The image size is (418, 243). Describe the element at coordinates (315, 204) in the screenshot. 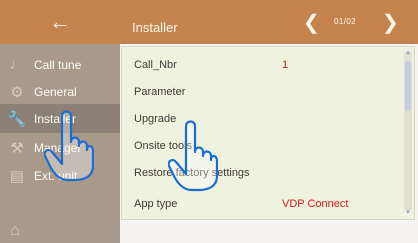

I see `list-item-value: VDP Connect` at that location.